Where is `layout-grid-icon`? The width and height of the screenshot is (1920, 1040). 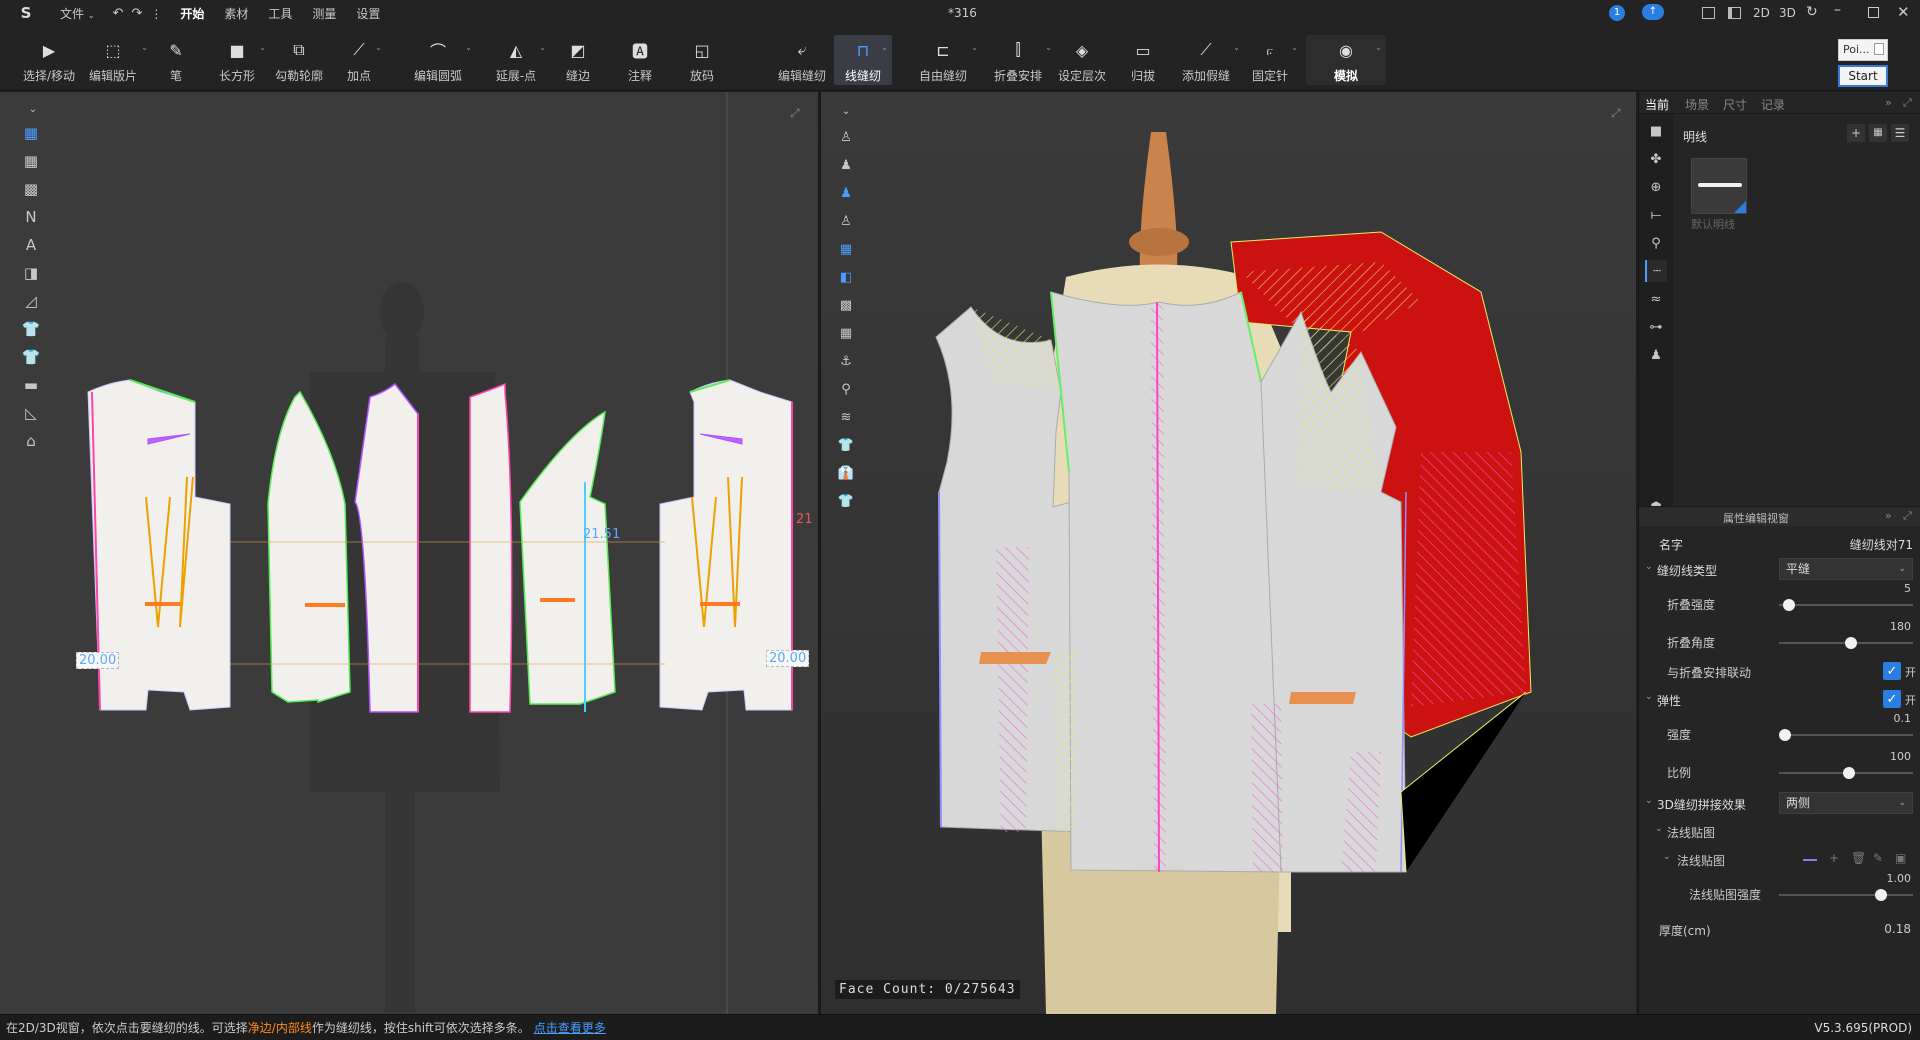
layout-grid-icon is located at coordinates (1708, 13).